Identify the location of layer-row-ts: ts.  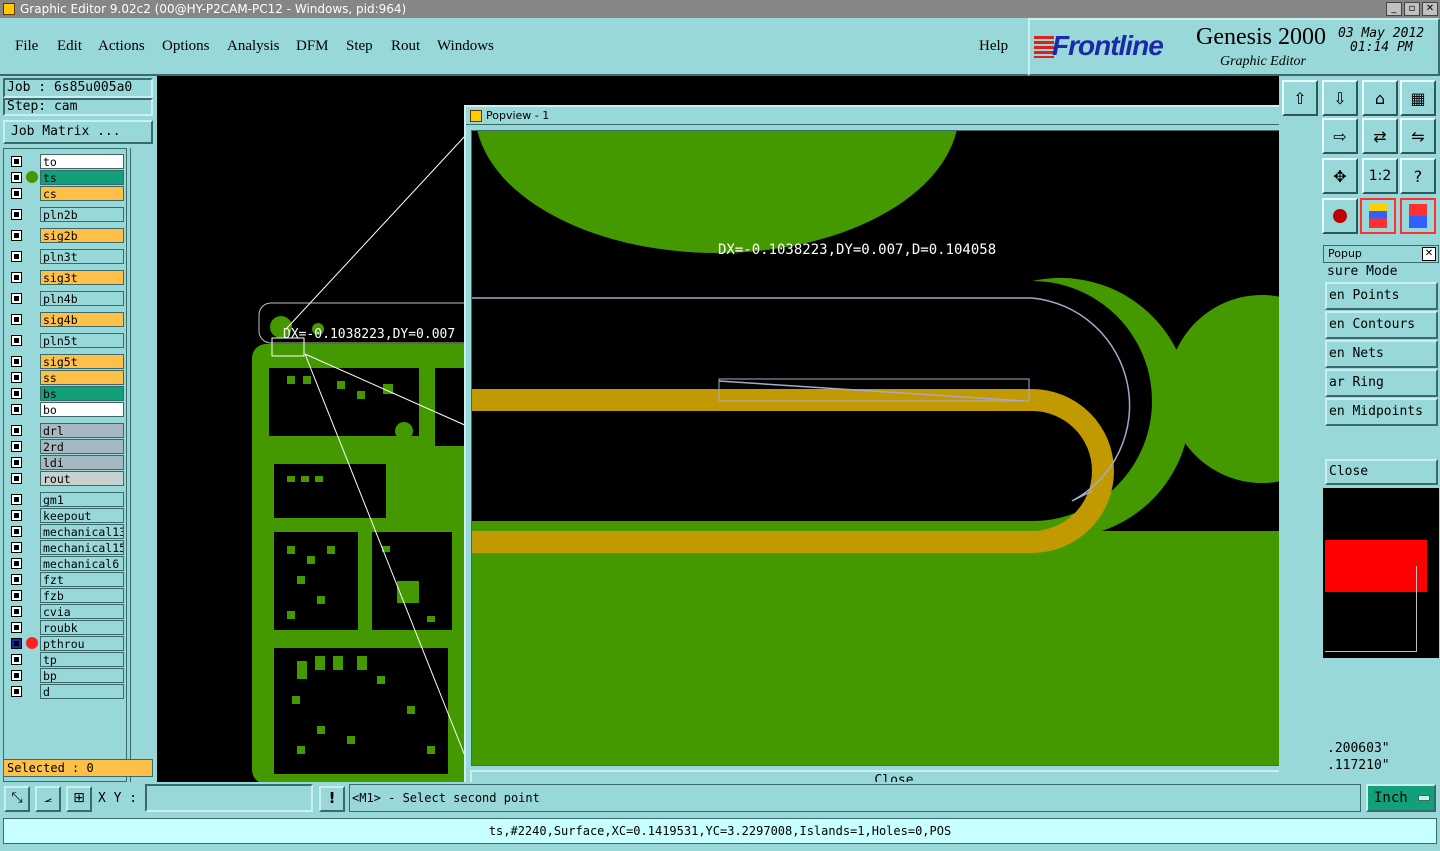
(66, 177).